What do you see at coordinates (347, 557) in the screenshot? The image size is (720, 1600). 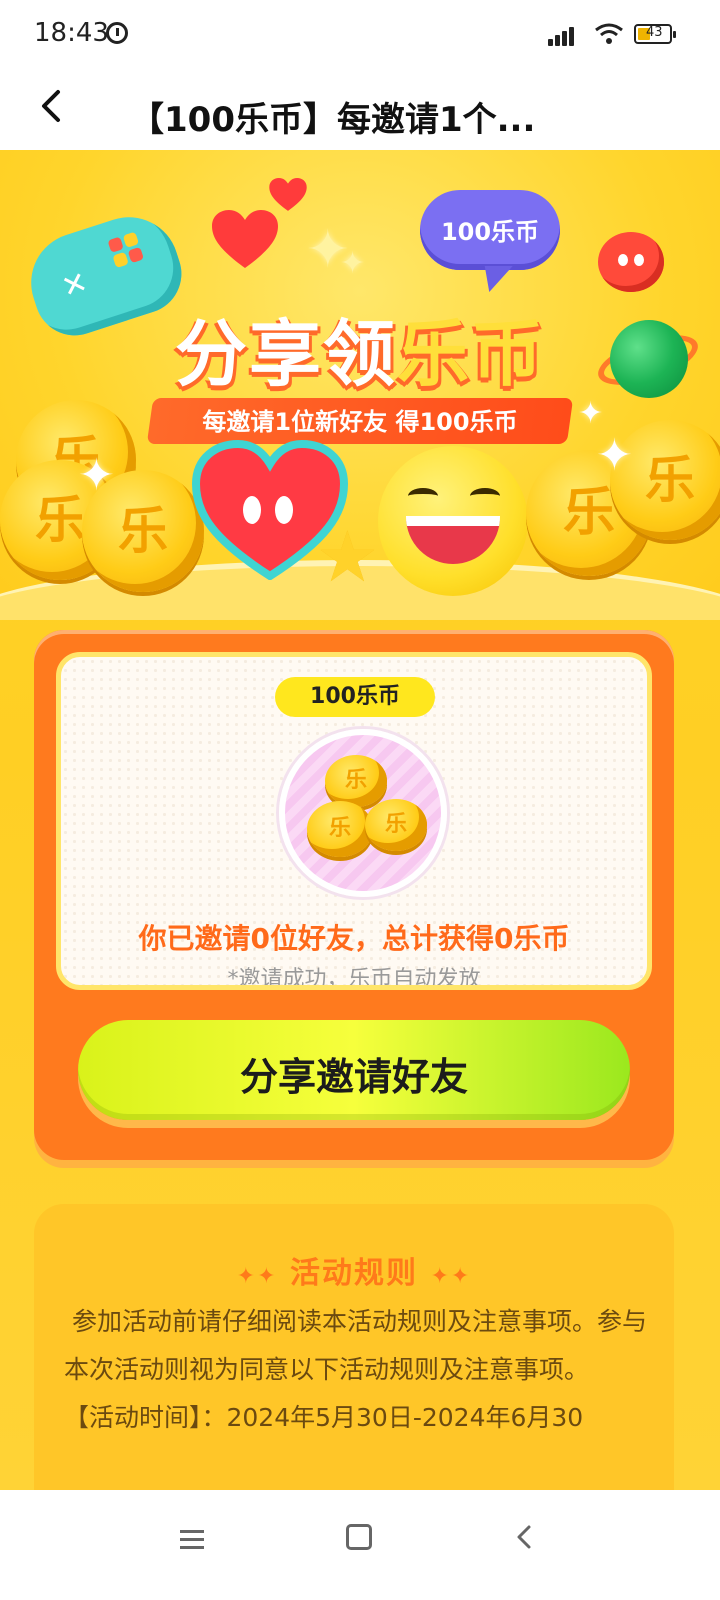 I see `star-icon: ★` at bounding box center [347, 557].